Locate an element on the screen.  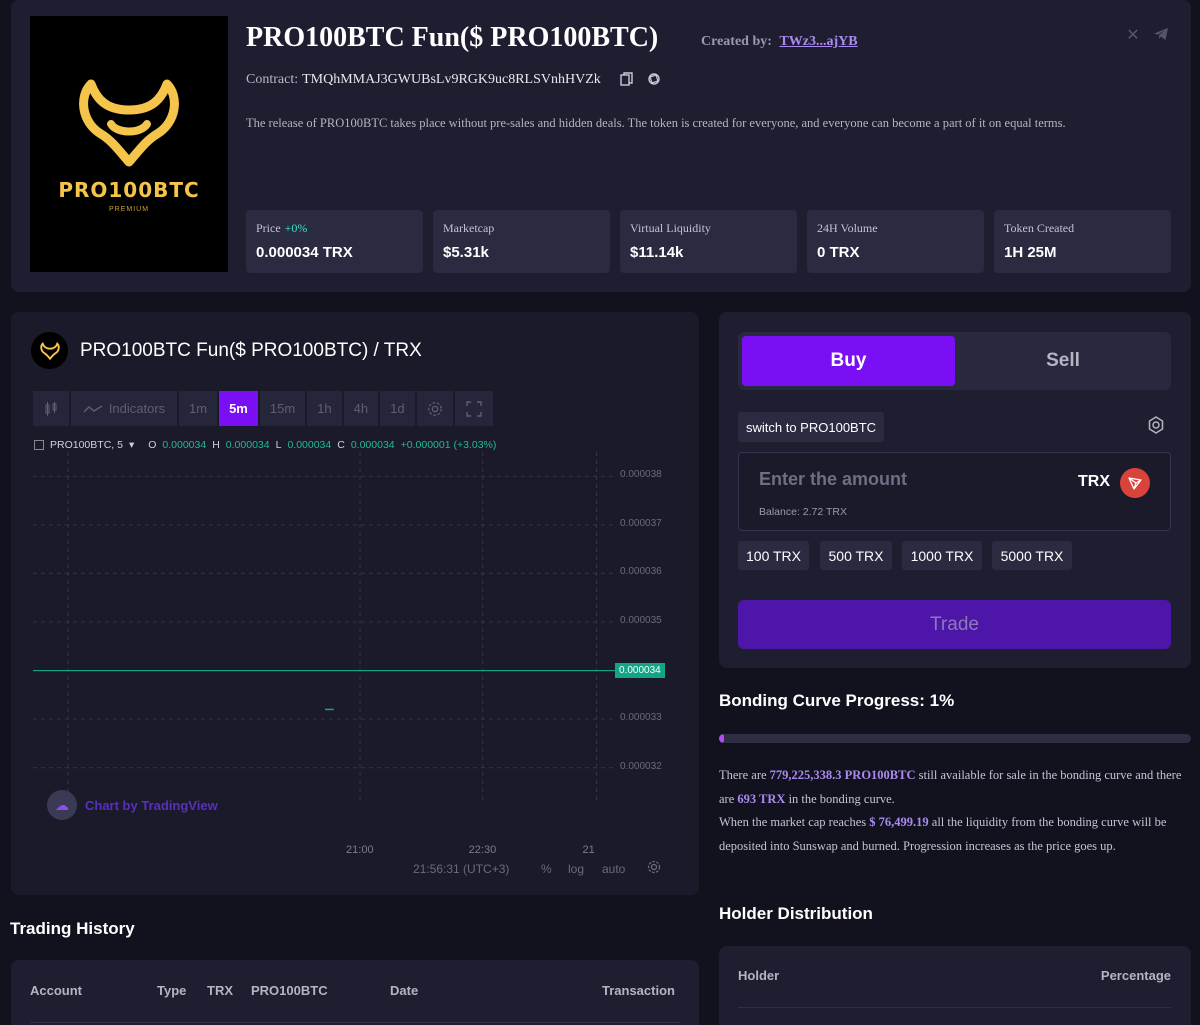
token-title: PRO100BTC Fun($ PRO100BTC) is located at coordinates (452, 37).